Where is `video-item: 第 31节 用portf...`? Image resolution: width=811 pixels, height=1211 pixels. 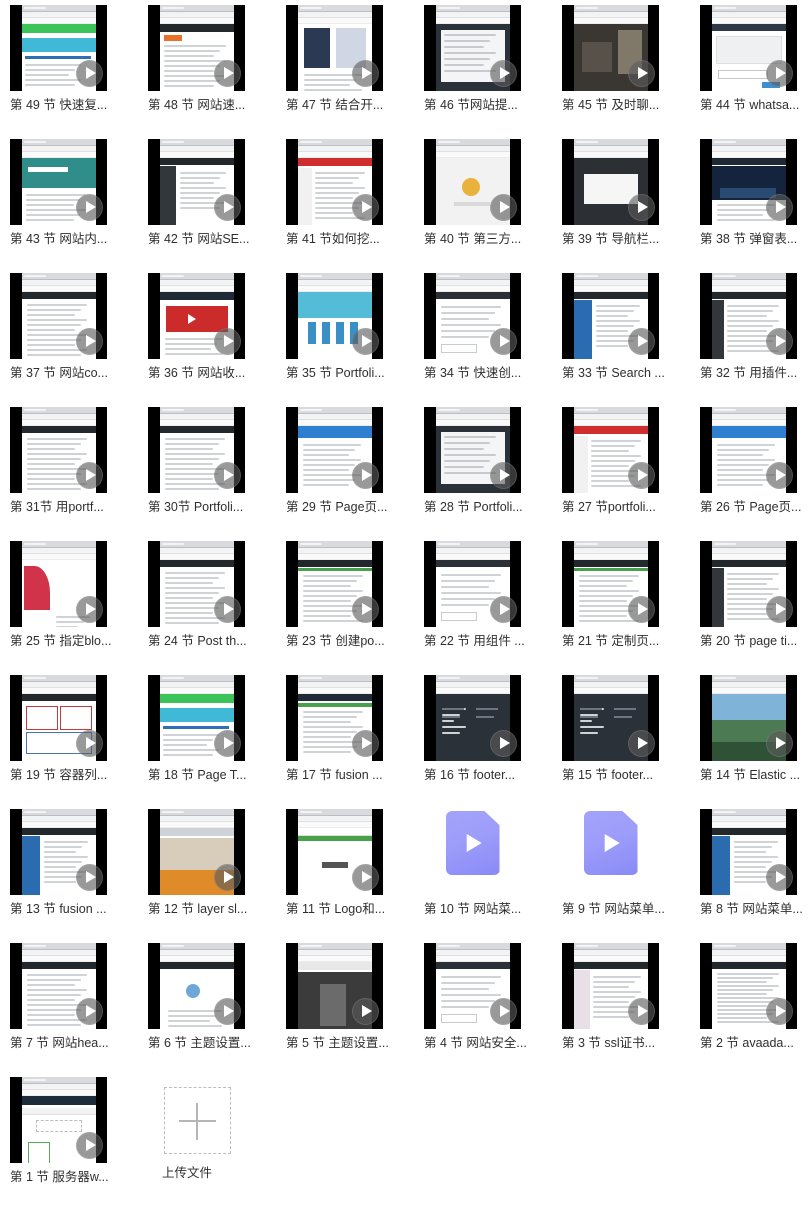
video-item: 第 31节 用portf... is located at coordinates (79, 474).